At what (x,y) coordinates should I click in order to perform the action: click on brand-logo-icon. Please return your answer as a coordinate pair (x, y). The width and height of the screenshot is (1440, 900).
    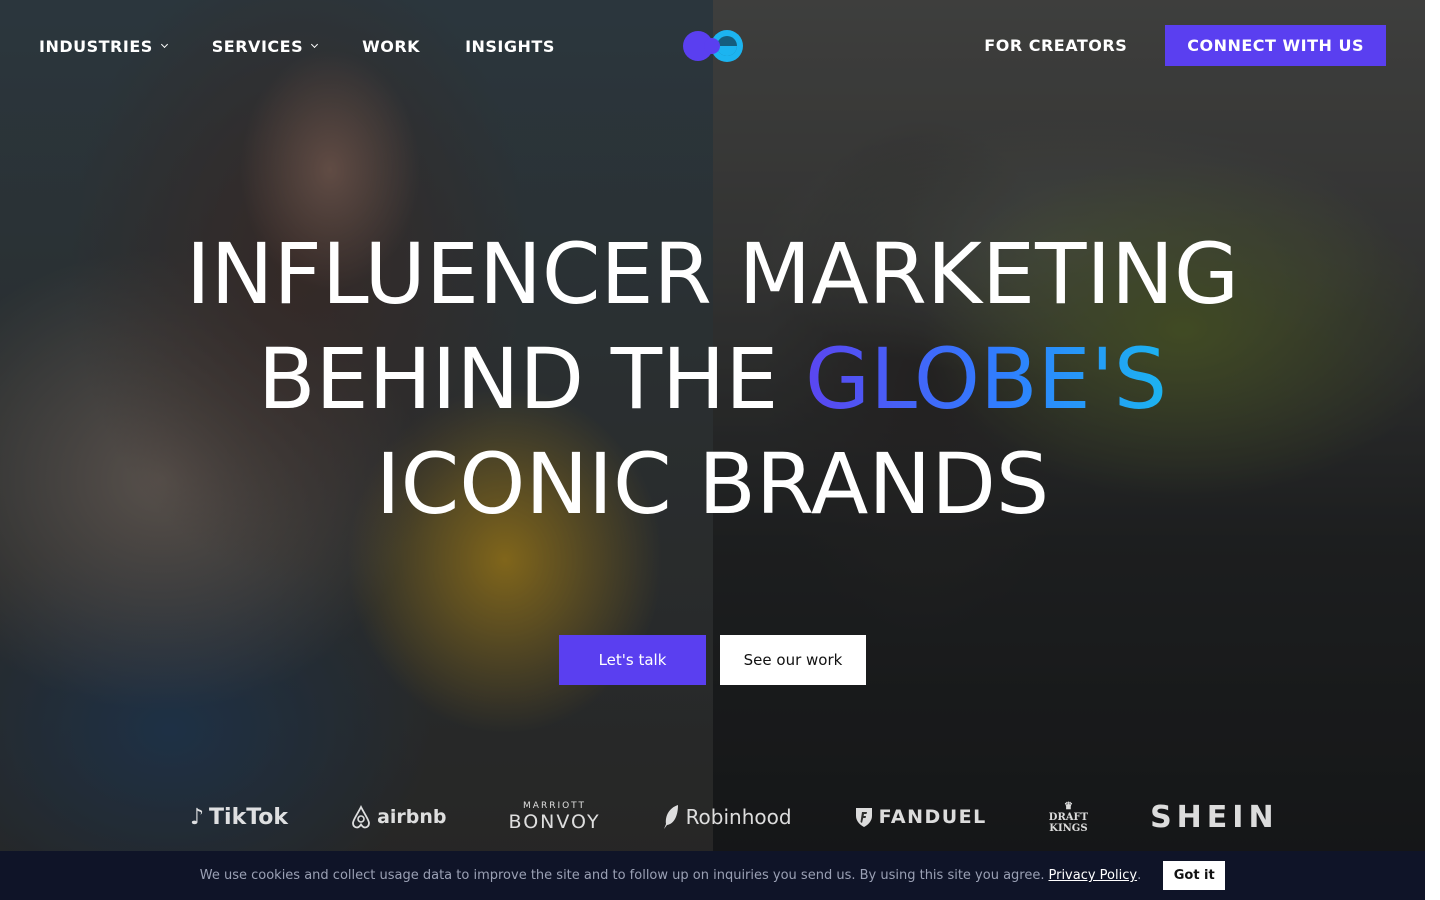
    Looking at the image, I should click on (714, 46).